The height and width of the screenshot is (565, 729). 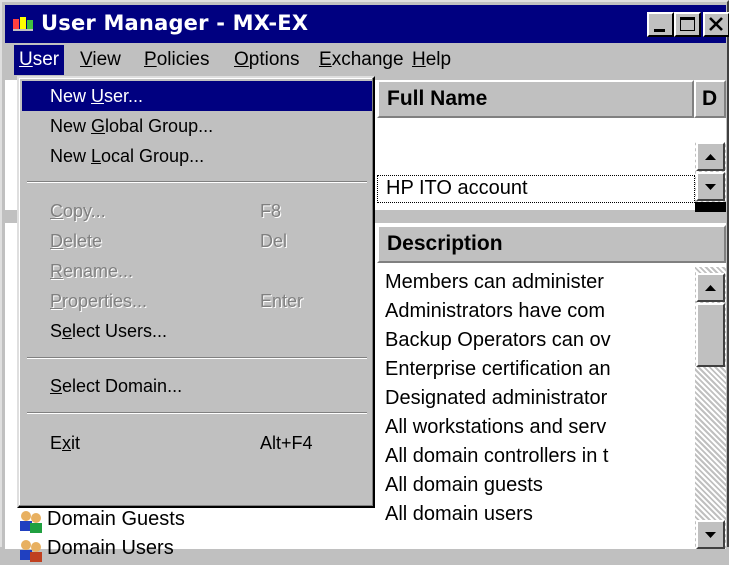 I want to click on users-scroll-up-button, so click(x=710, y=156).